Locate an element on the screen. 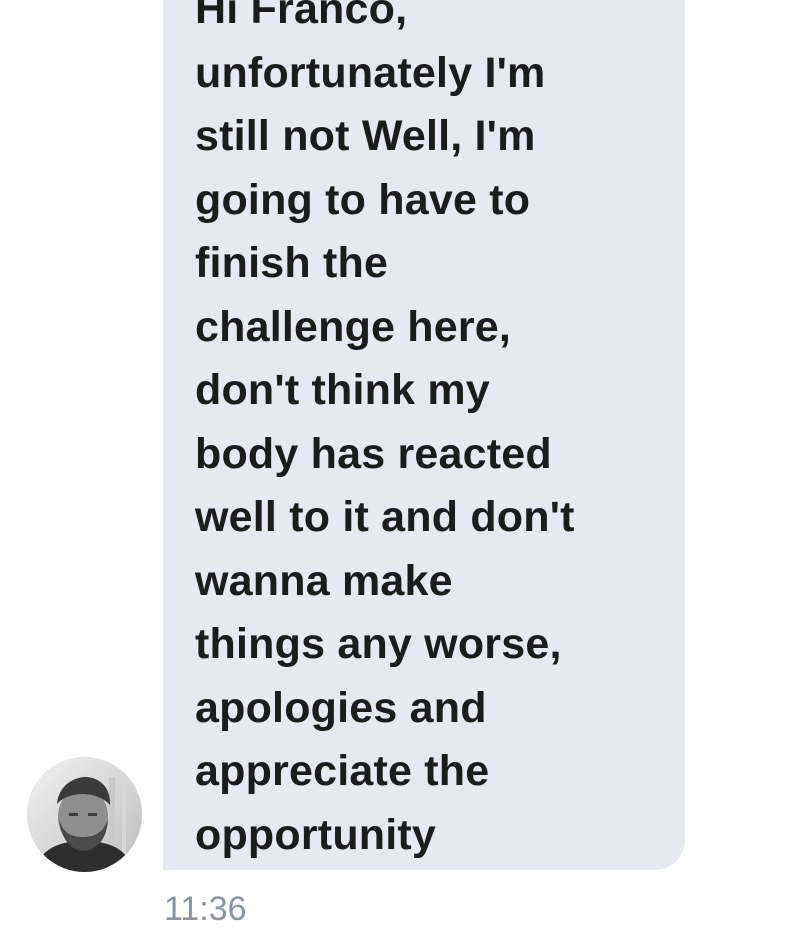 Image resolution: width=800 pixels, height=944 pixels. message-timestamp: 11:36 is located at coordinates (205, 909).